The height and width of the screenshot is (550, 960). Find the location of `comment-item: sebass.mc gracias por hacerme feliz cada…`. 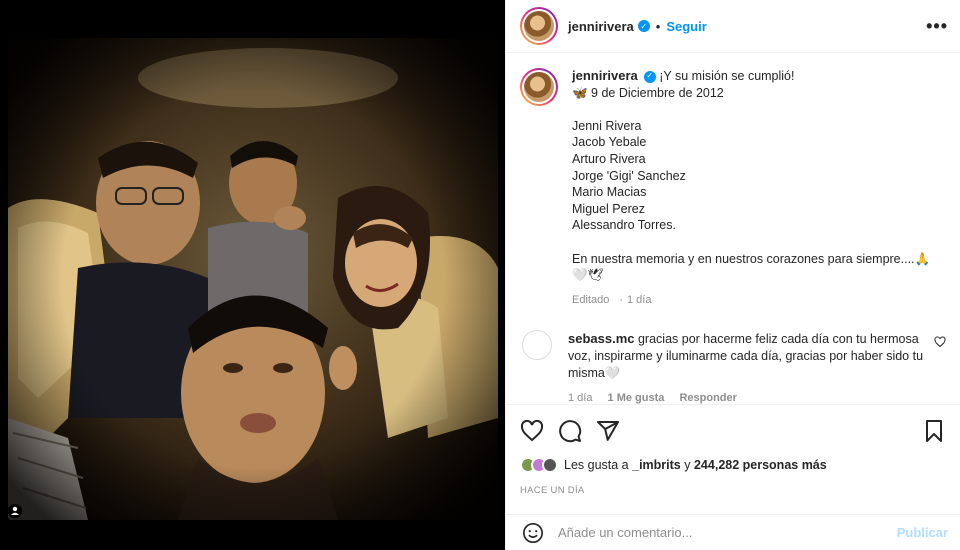

comment-item: sebass.mc gracias por hacerme feliz cada… is located at coordinates (733, 367).